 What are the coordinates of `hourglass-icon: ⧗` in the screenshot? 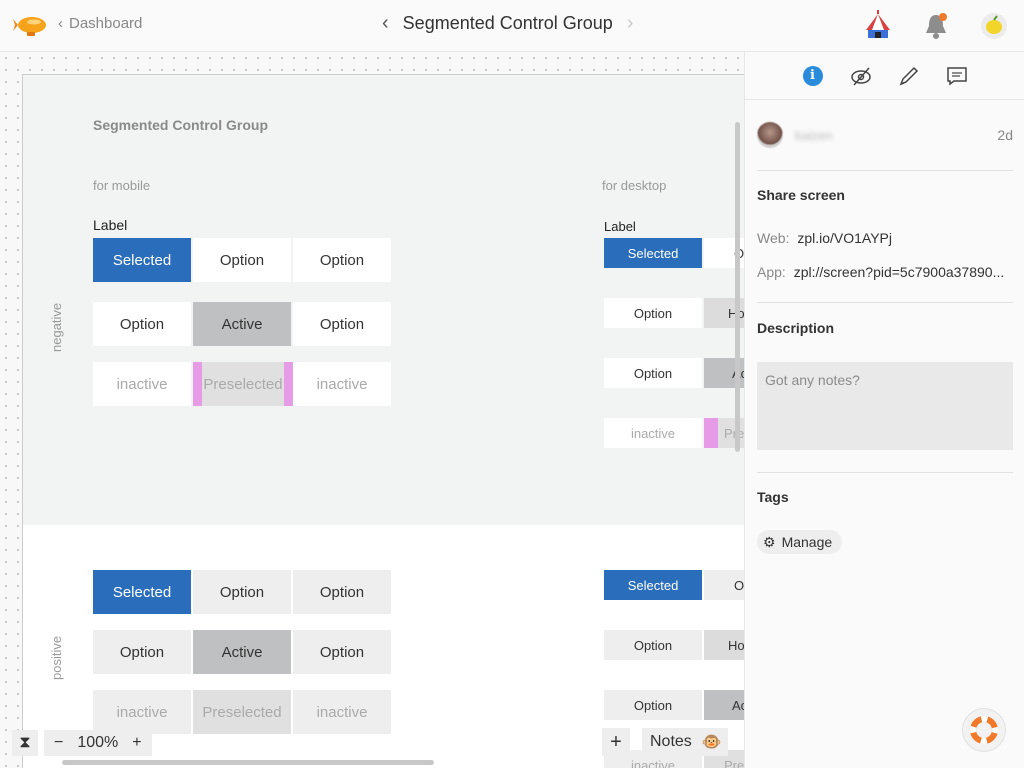 It's located at (25, 743).